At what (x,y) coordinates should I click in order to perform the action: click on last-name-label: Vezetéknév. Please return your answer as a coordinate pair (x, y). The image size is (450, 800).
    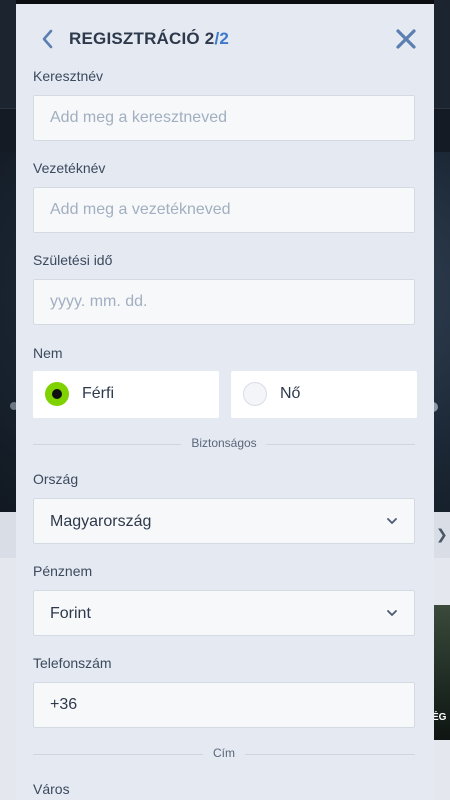
    Looking at the image, I should click on (69, 168).